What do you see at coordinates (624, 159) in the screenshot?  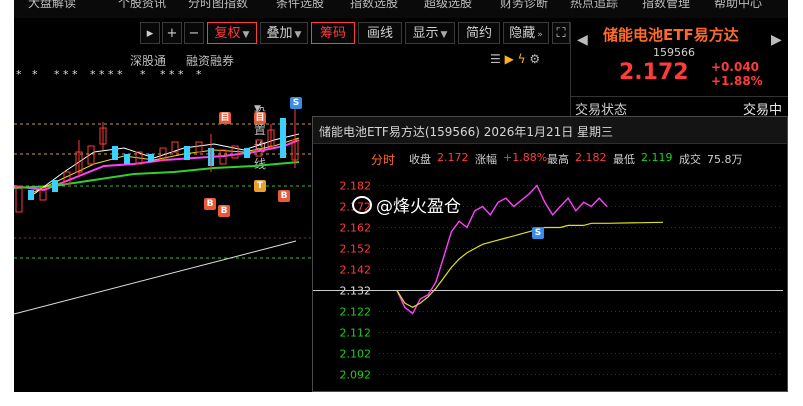 I see `low-label: 最低` at bounding box center [624, 159].